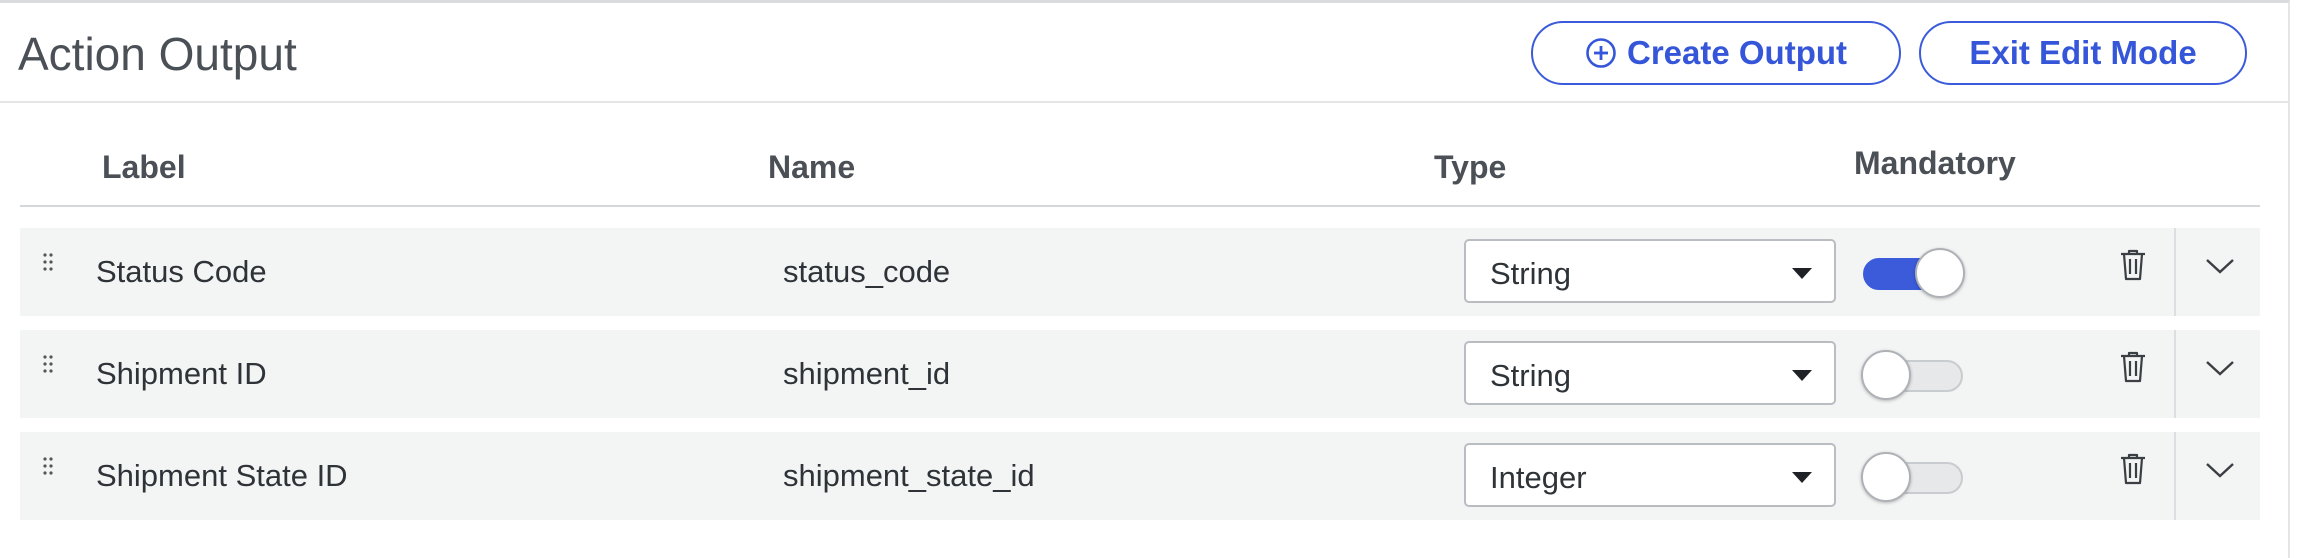  What do you see at coordinates (181, 271) in the screenshot?
I see `row-label: Status Code` at bounding box center [181, 271].